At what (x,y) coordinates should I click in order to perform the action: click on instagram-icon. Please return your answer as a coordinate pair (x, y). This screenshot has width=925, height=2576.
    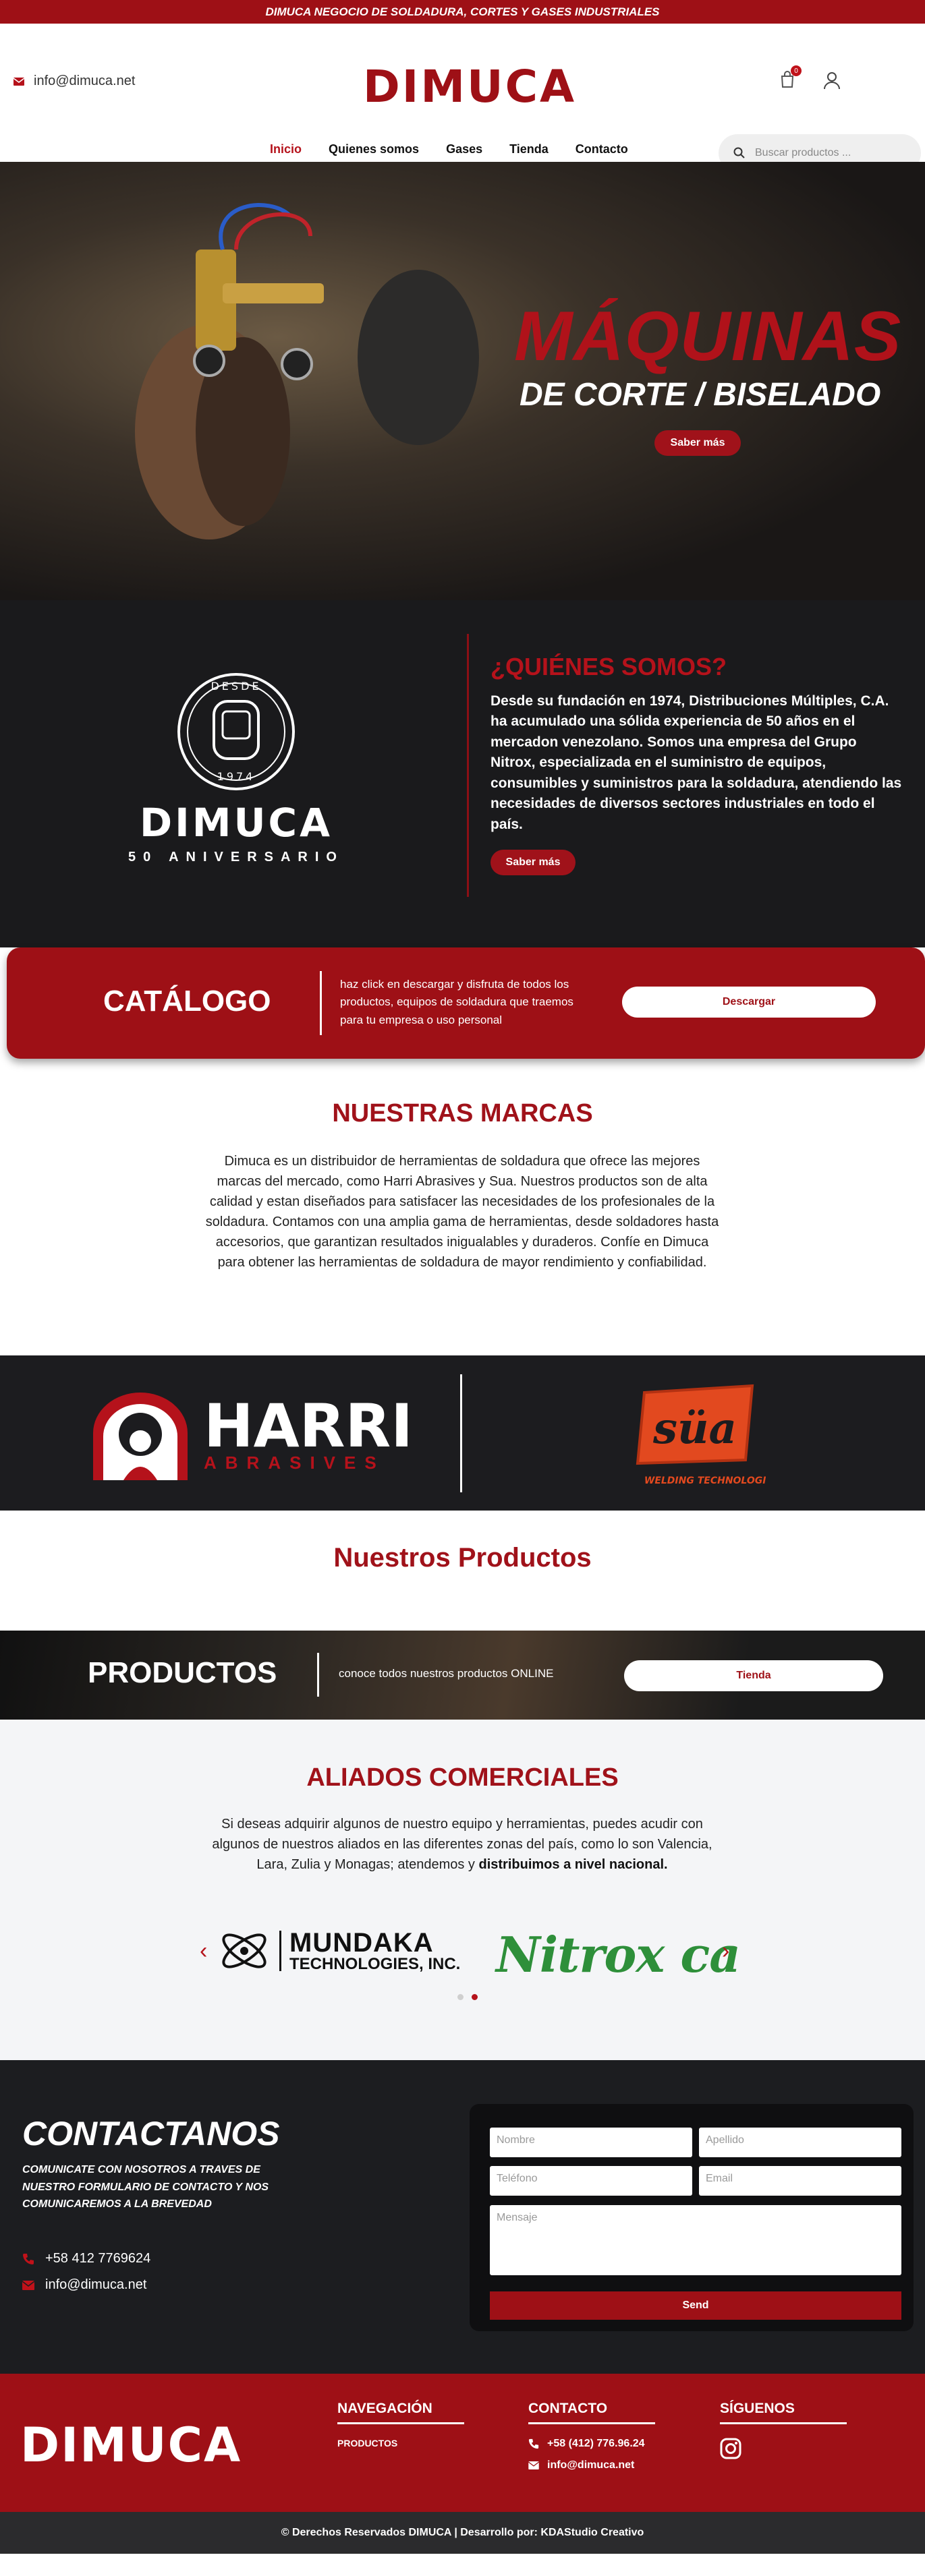
    Looking at the image, I should click on (730, 2449).